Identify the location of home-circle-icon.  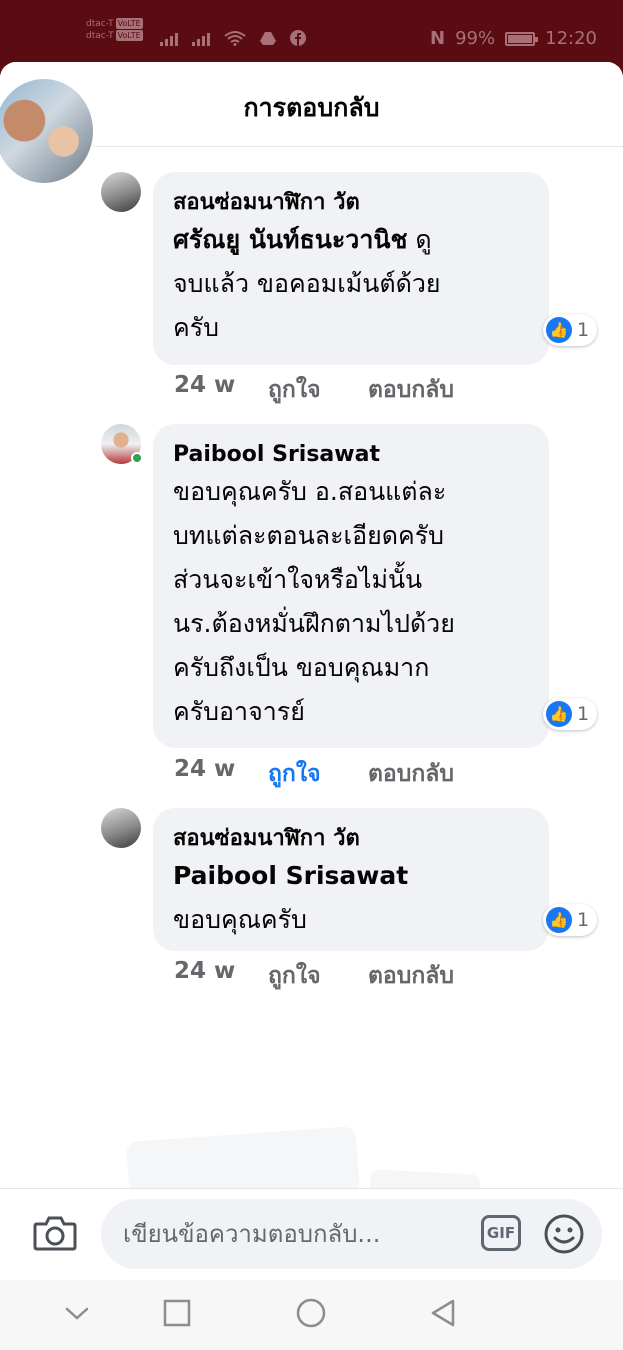
(311, 1313).